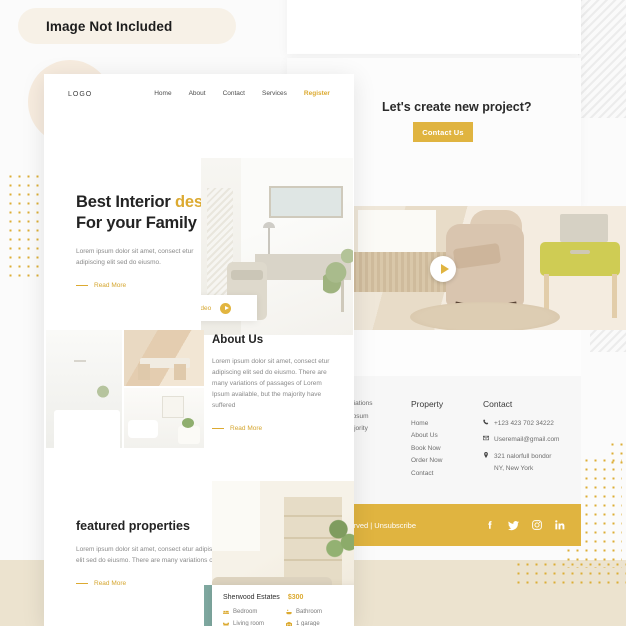  I want to click on property-feature-label: Bedroom, so click(245, 612).